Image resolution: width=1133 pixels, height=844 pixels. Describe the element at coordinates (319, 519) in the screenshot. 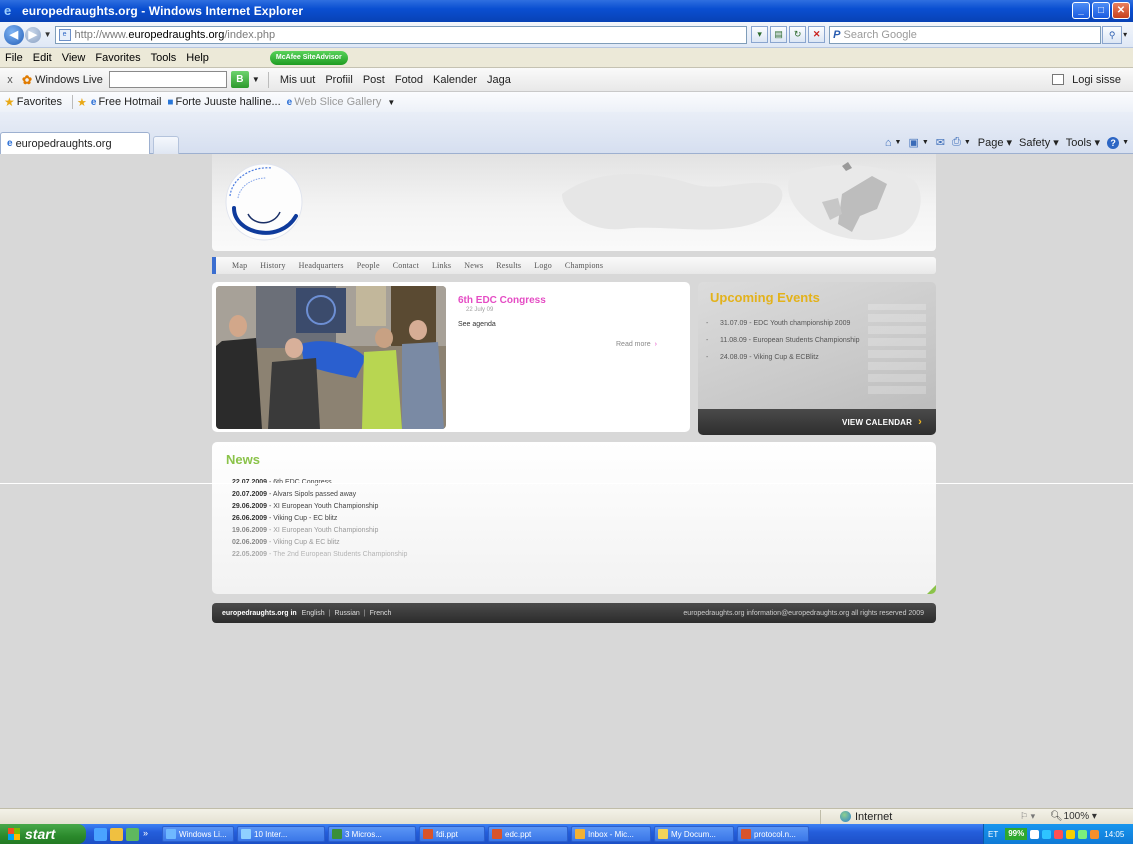

I see `news-item: 26.06.2009 - Viking Cup - EC blitz` at that location.